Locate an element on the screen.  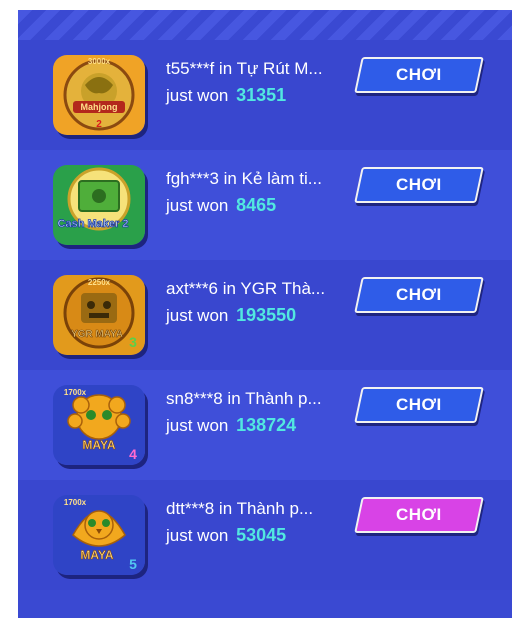
win-info: dtt***8 in Thành p... just won 53045 is located at coordinates (261, 523).